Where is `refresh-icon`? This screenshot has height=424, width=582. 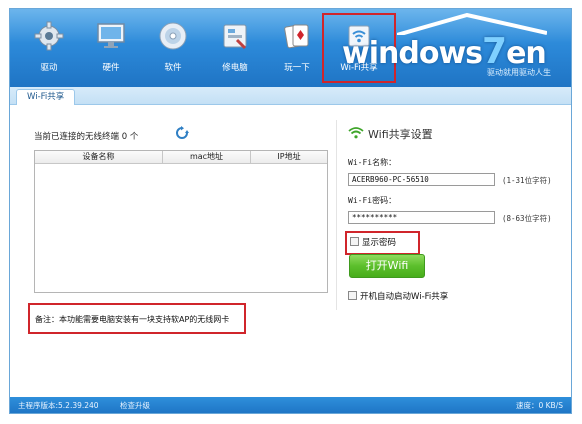
refresh-icon is located at coordinates (182, 134).